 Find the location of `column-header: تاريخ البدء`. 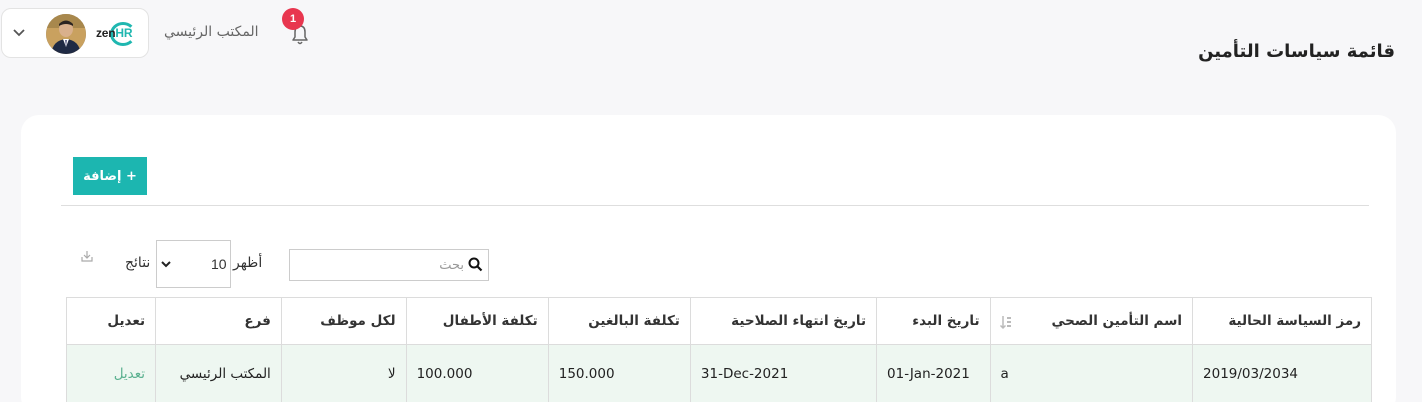

column-header: تاريخ البدء is located at coordinates (933, 321).